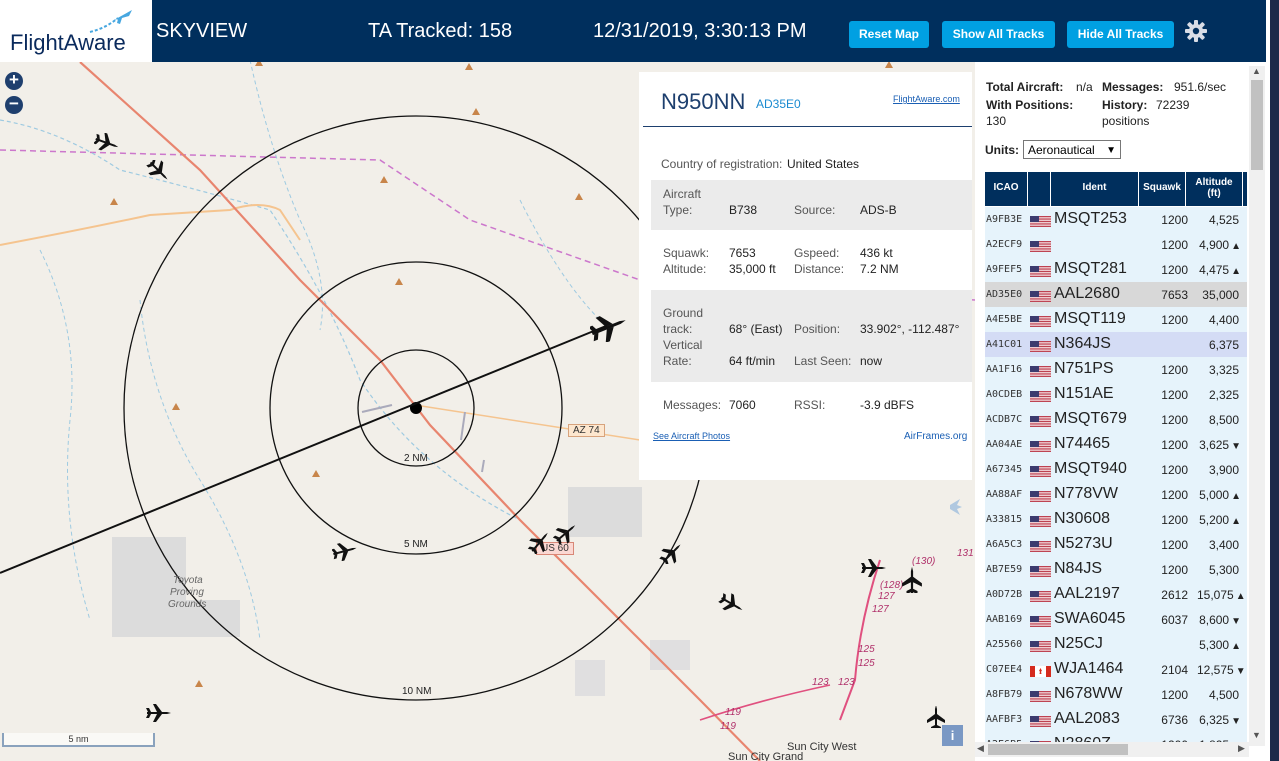  What do you see at coordinates (1116, 219) in the screenshot?
I see `table-row: A9FB3E MSQT253 1200 4,525` at bounding box center [1116, 219].